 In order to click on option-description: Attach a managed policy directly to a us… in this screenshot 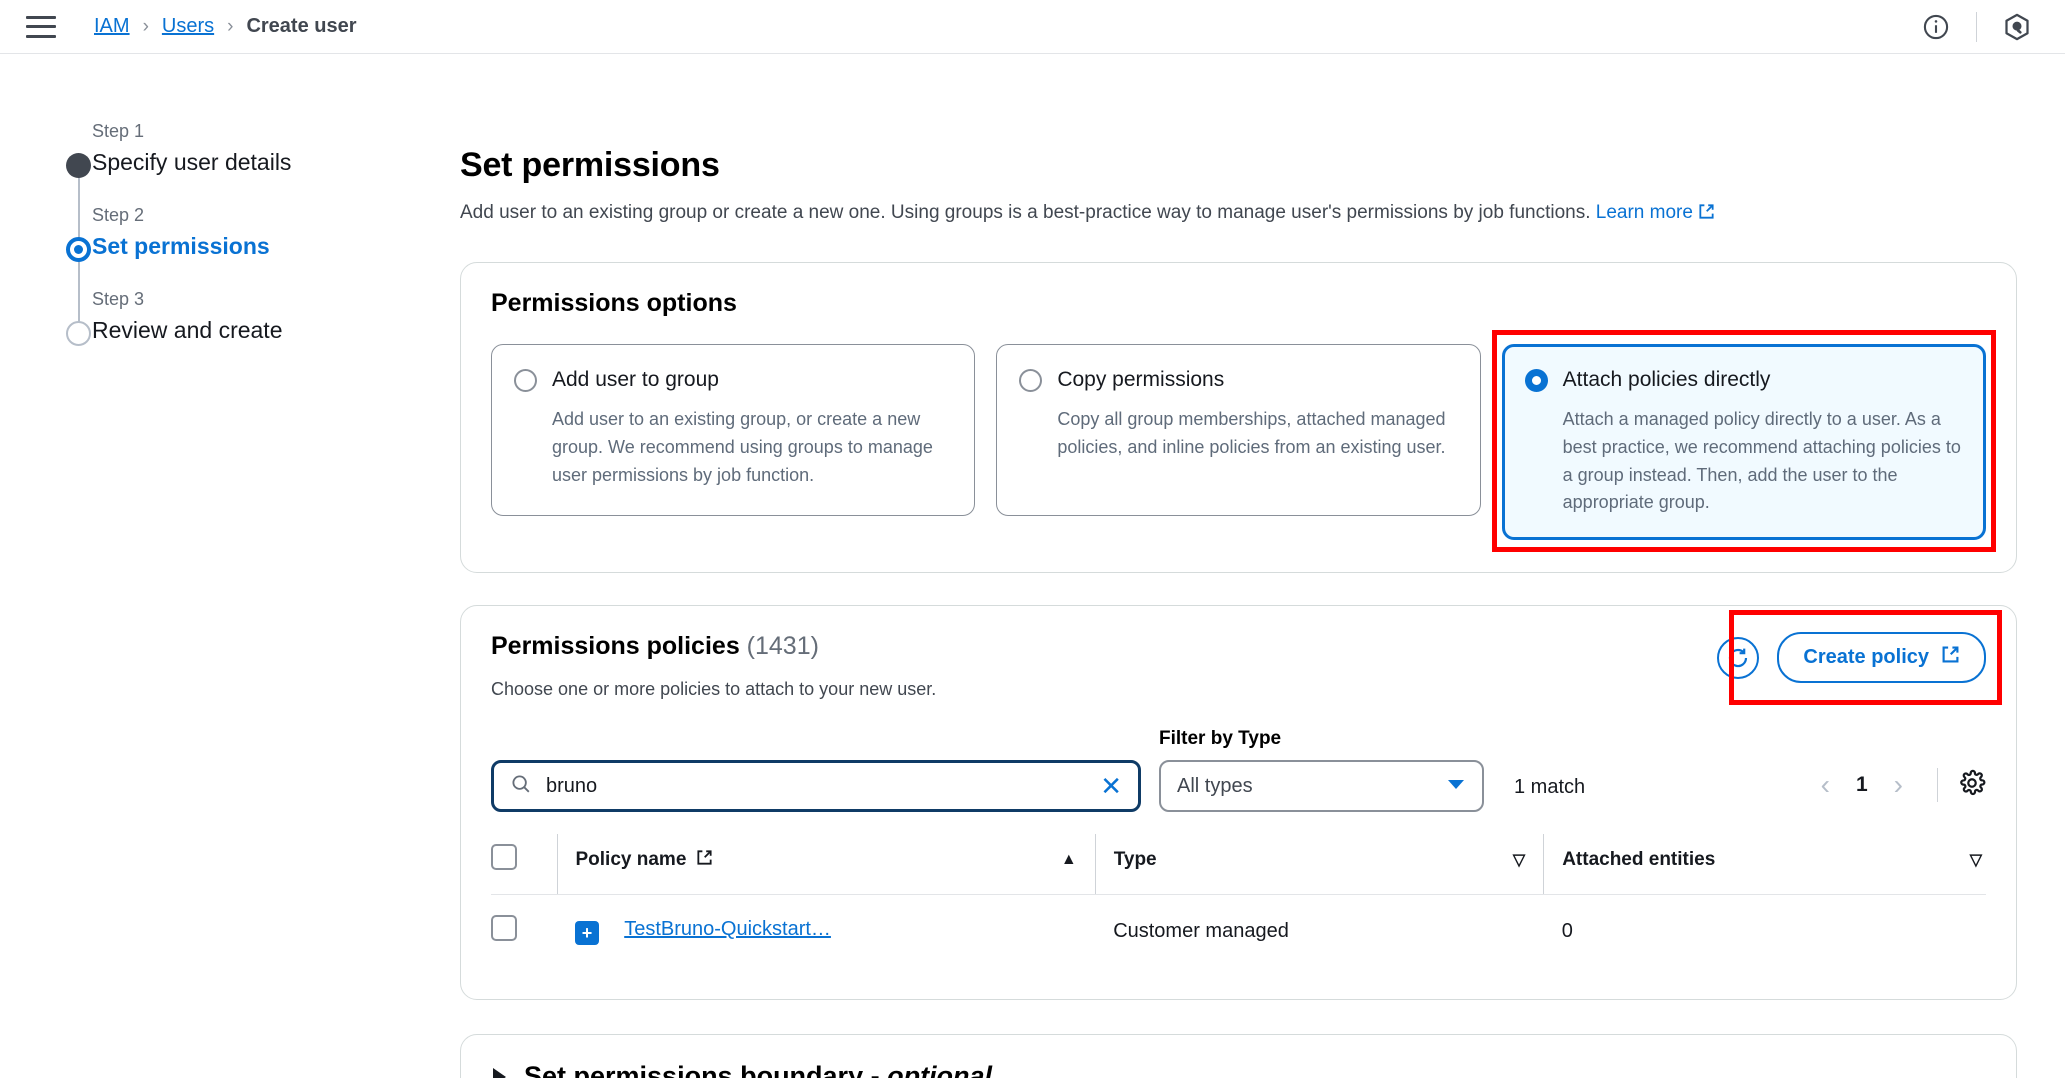, I will do `click(1761, 460)`.